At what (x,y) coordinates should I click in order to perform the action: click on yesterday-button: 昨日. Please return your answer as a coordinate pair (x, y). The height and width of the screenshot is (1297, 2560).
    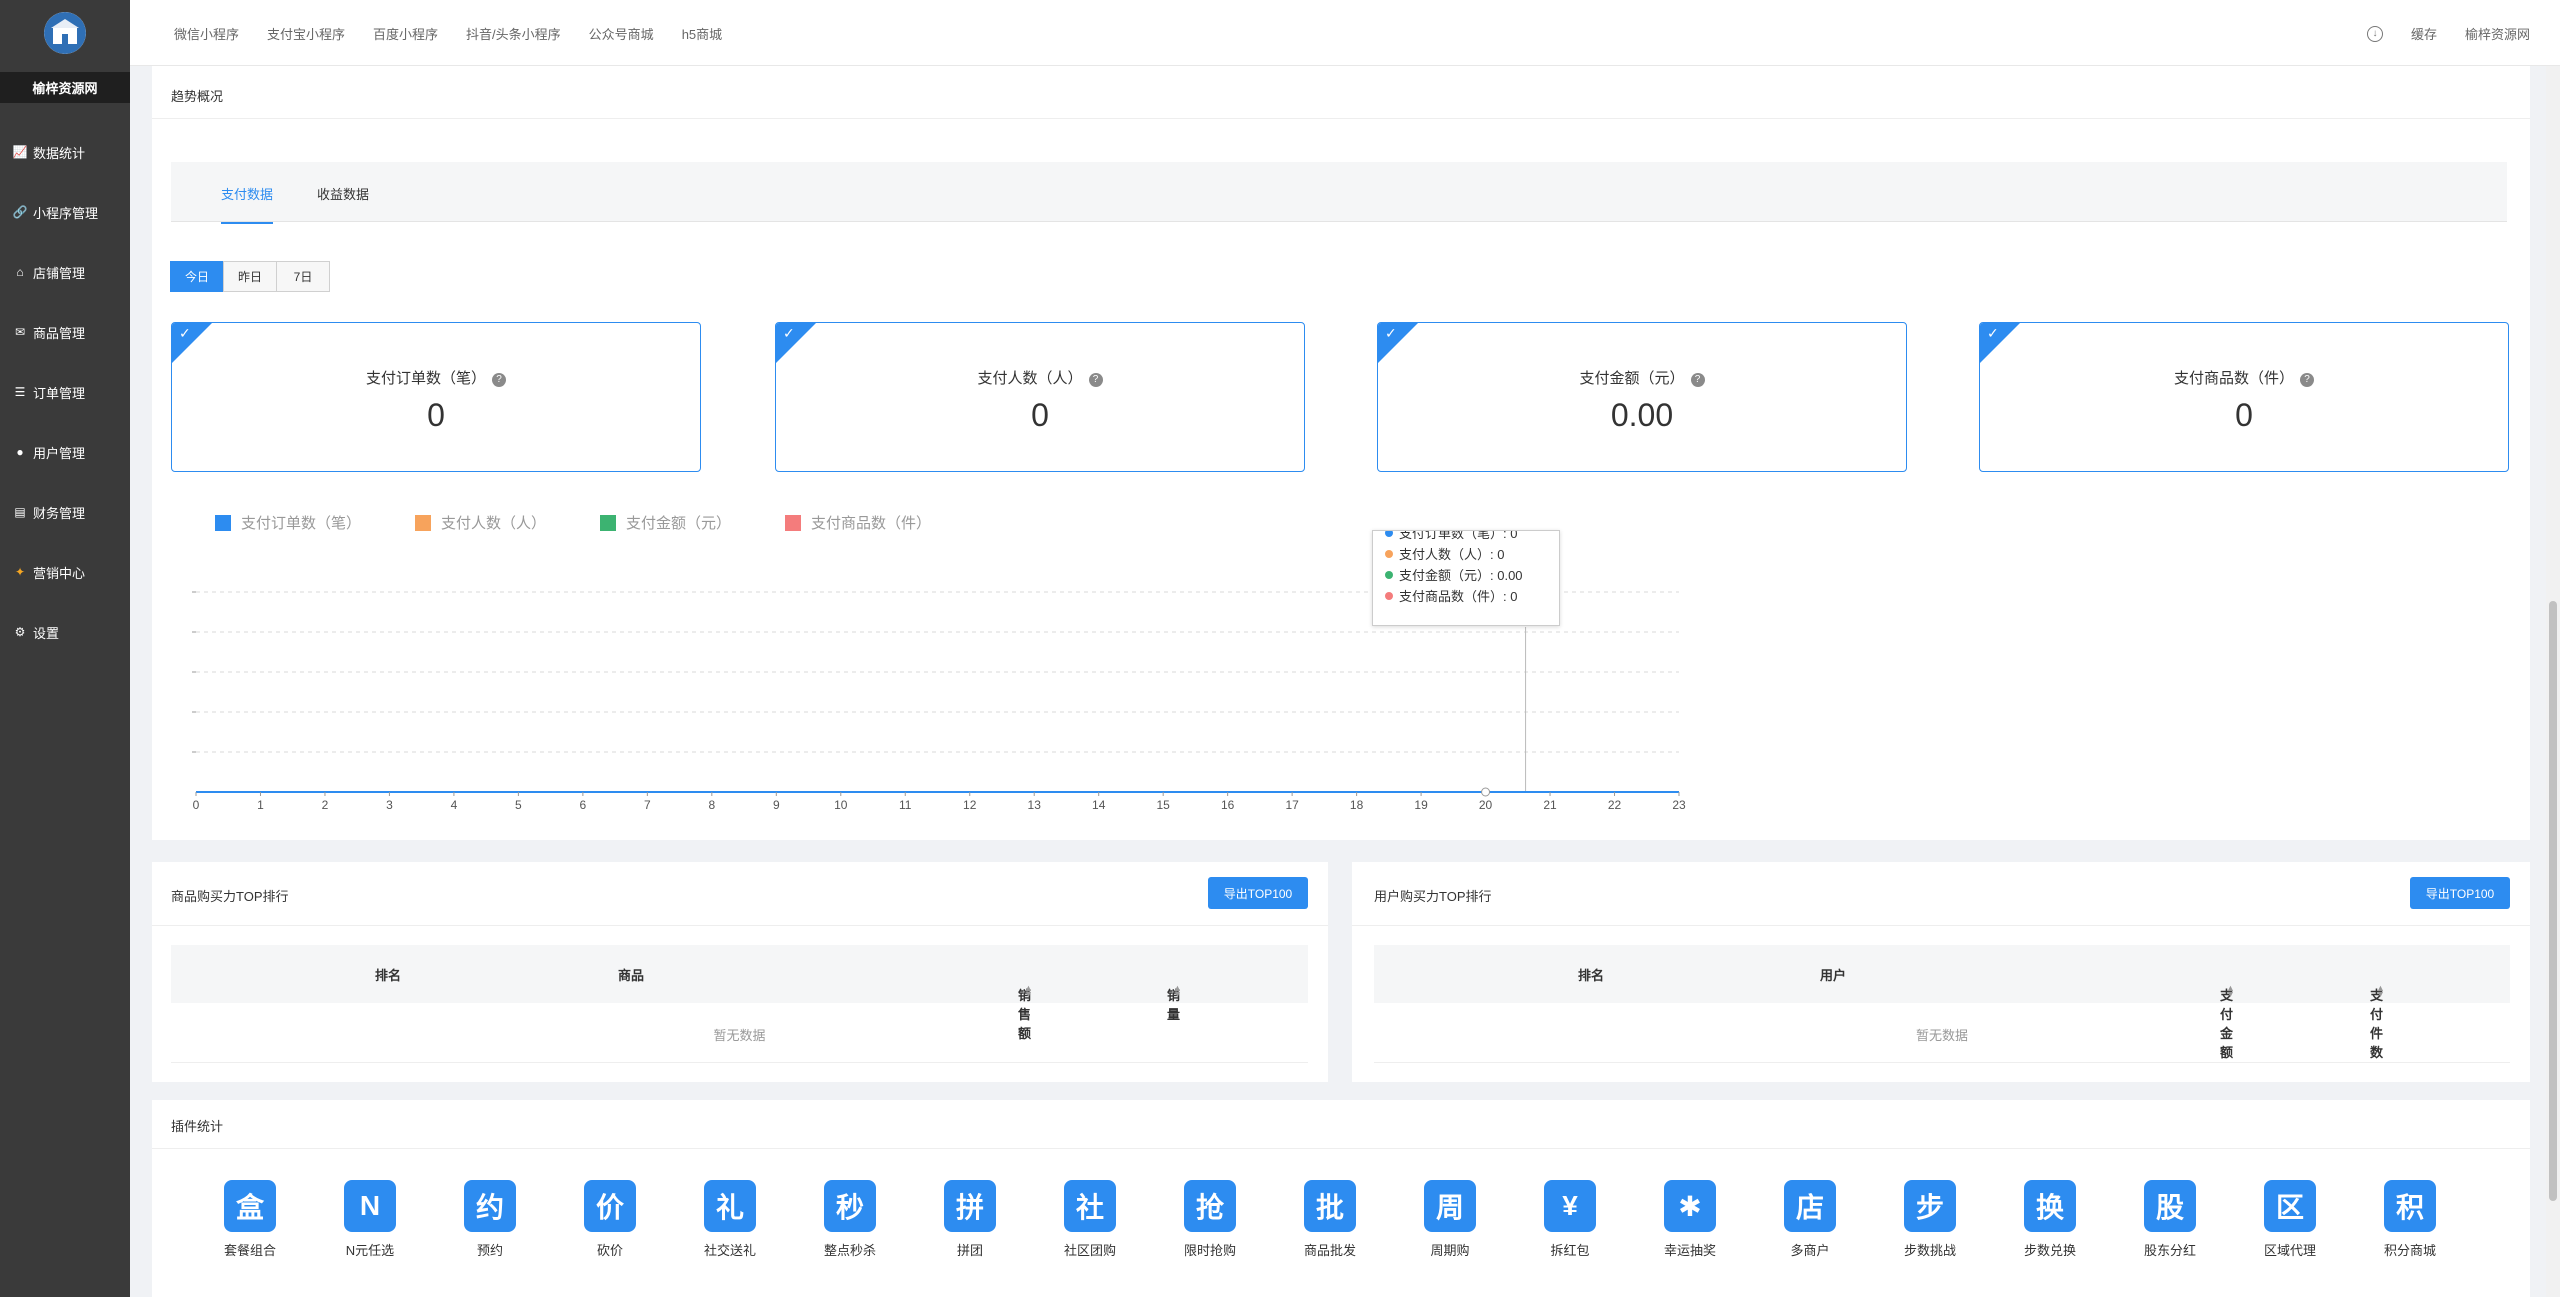
    Looking at the image, I should click on (250, 276).